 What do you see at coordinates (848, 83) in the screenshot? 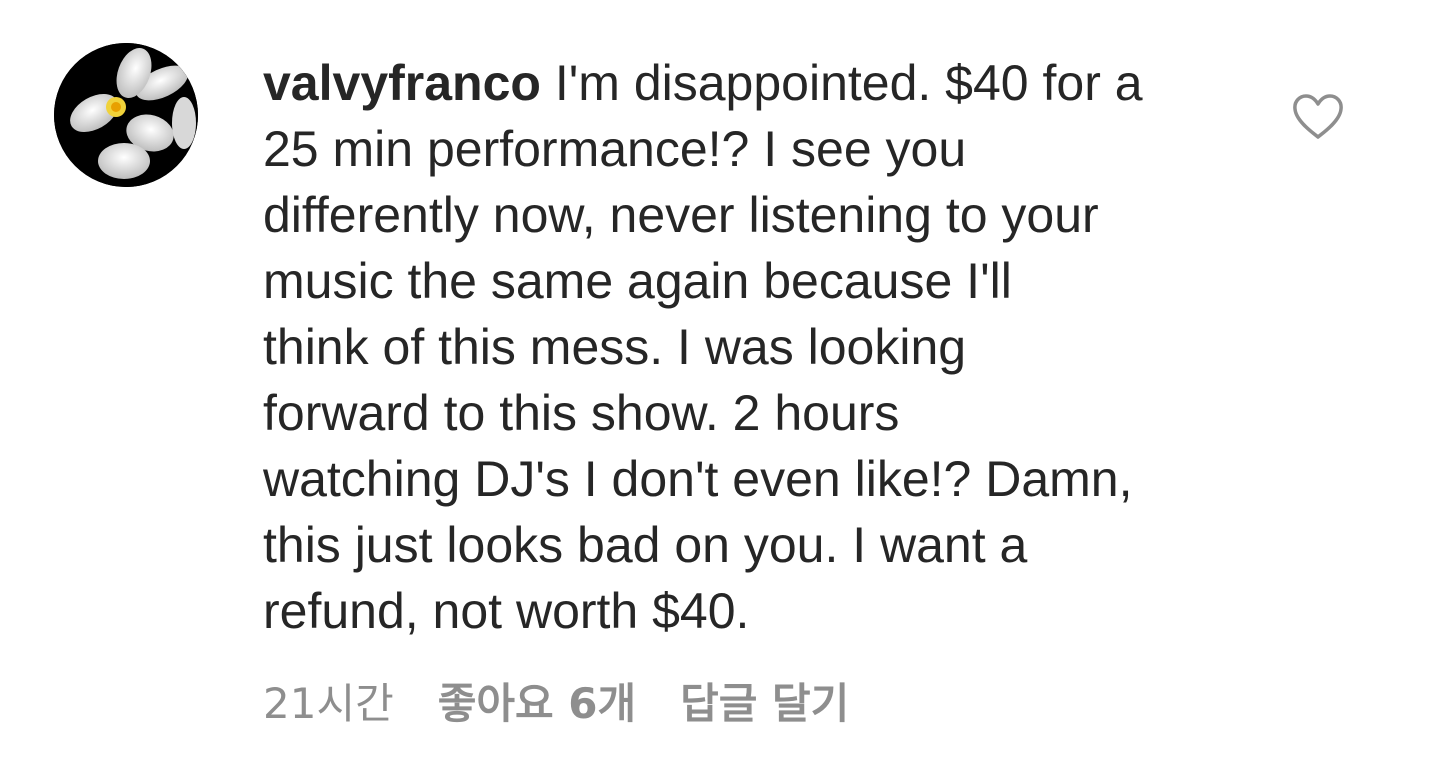
I see `comment-text-line: I'm disappointed. $40 for a` at bounding box center [848, 83].